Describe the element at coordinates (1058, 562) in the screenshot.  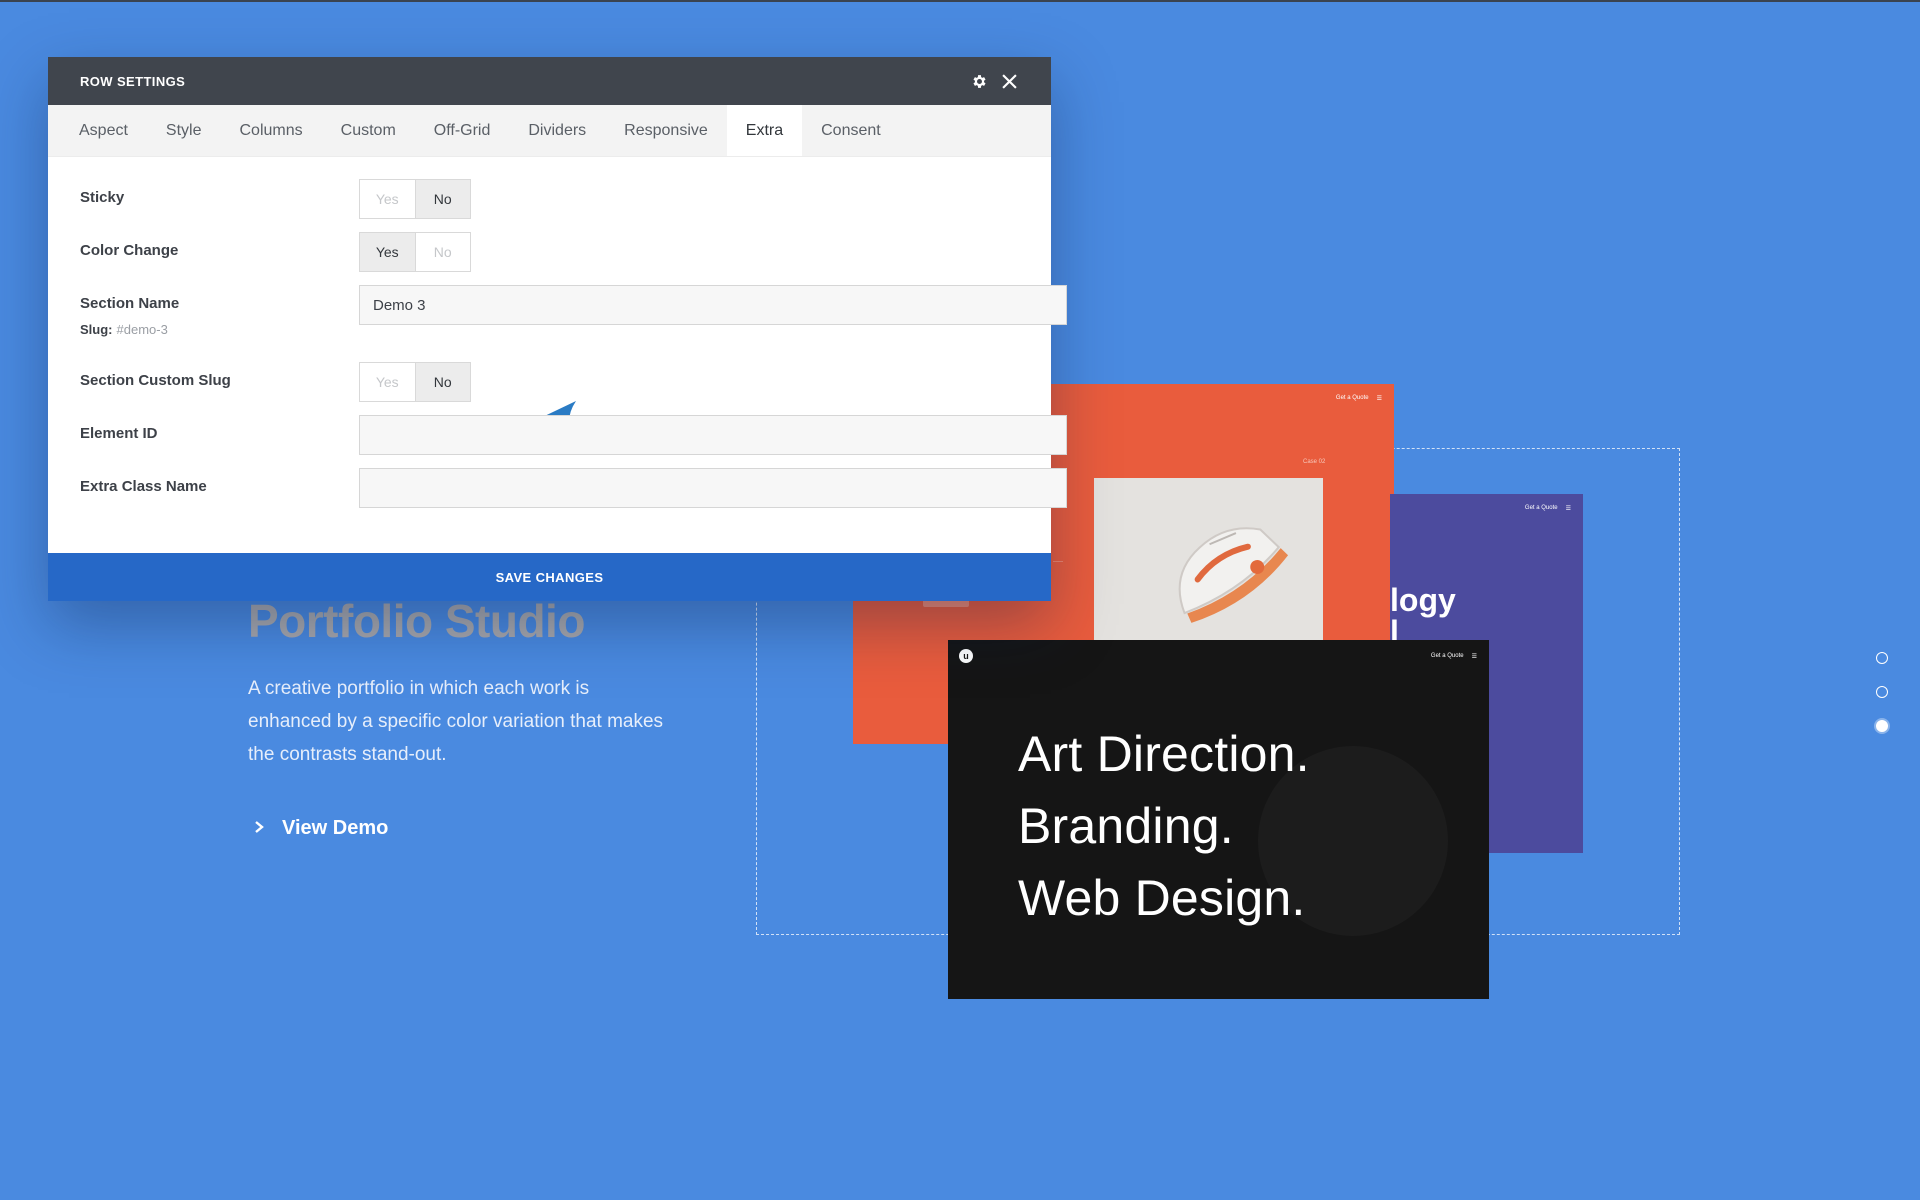
I see `orange-card-side-line: ——` at that location.